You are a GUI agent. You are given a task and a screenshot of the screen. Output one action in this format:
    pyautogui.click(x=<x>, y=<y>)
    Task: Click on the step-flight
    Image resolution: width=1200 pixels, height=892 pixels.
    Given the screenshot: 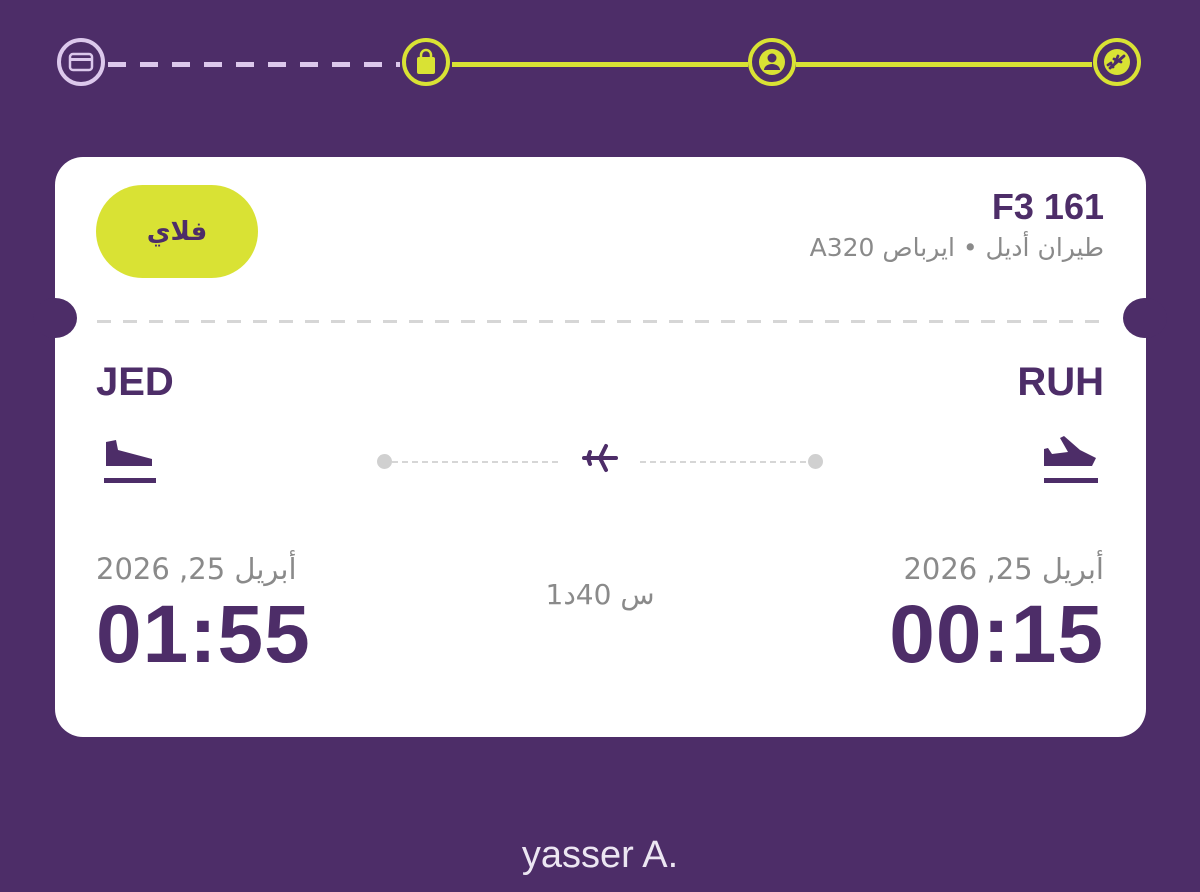 What is the action you would take?
    pyautogui.click(x=1117, y=62)
    